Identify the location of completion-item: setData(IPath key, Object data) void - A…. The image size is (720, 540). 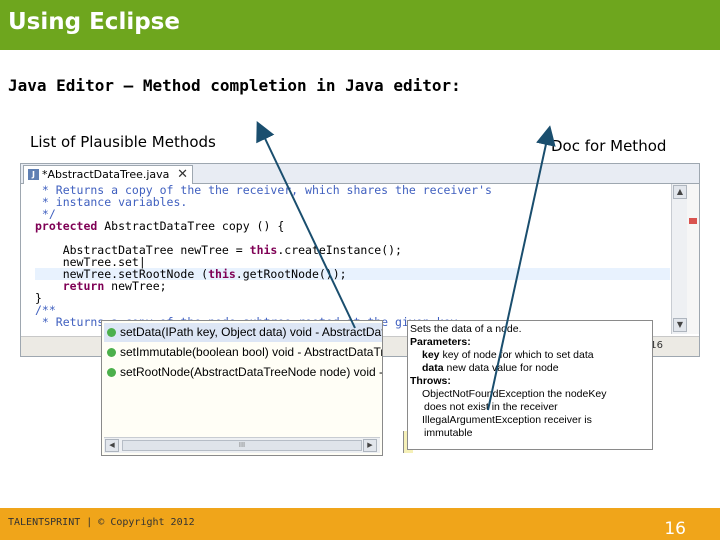
(243, 332).